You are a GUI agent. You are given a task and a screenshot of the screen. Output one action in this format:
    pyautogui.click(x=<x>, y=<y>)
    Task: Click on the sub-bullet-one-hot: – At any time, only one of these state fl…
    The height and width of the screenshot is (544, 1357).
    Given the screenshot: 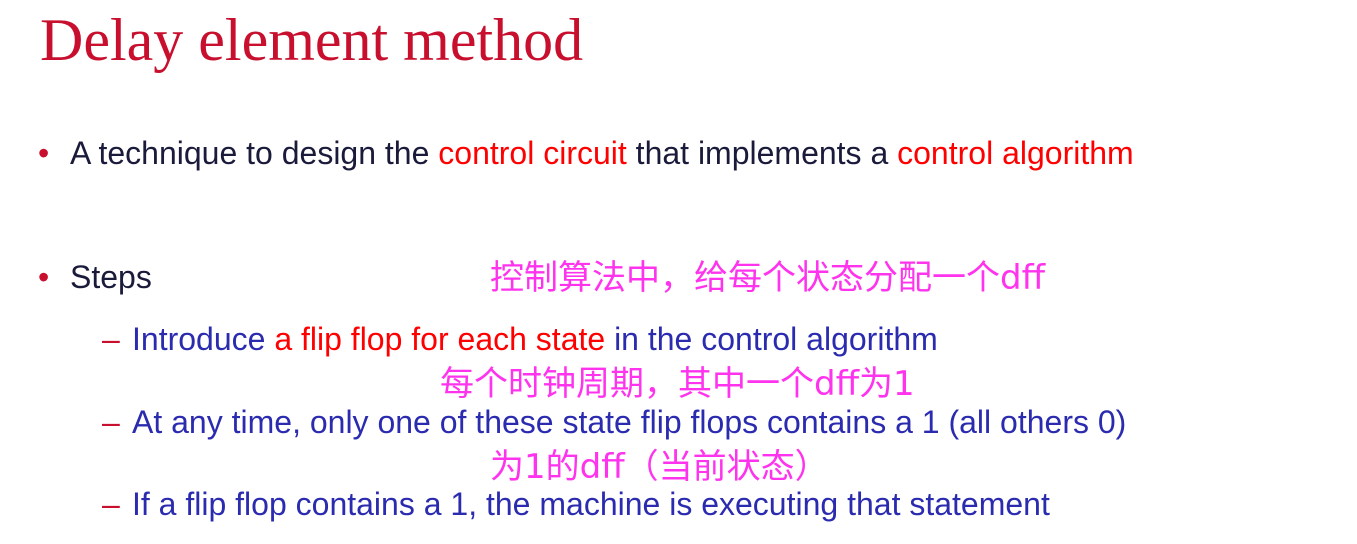 What is the action you would take?
    pyautogui.click(x=614, y=422)
    